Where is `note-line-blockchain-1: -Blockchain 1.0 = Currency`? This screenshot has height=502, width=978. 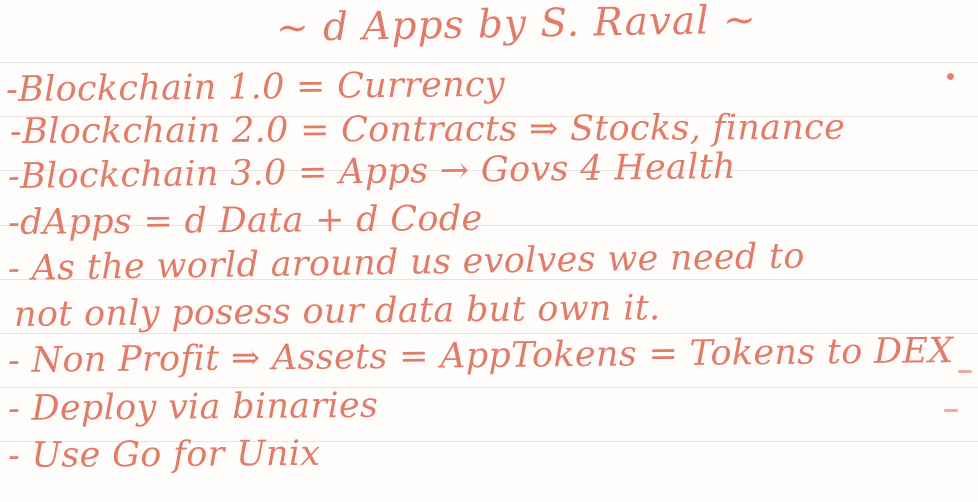
note-line-blockchain-1: -Blockchain 1.0 = Currency is located at coordinates (255, 87).